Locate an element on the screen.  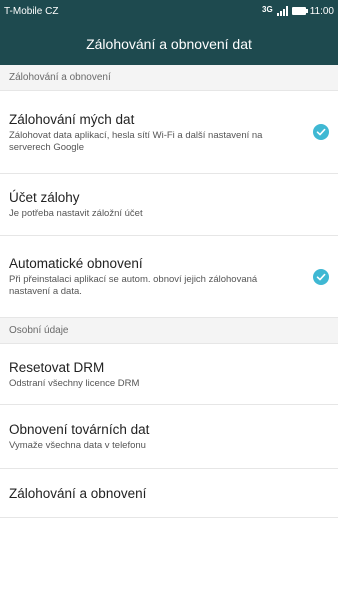
status-bar: T-Mobile CZ 3G 11:00 is located at coordinates (169, 11).